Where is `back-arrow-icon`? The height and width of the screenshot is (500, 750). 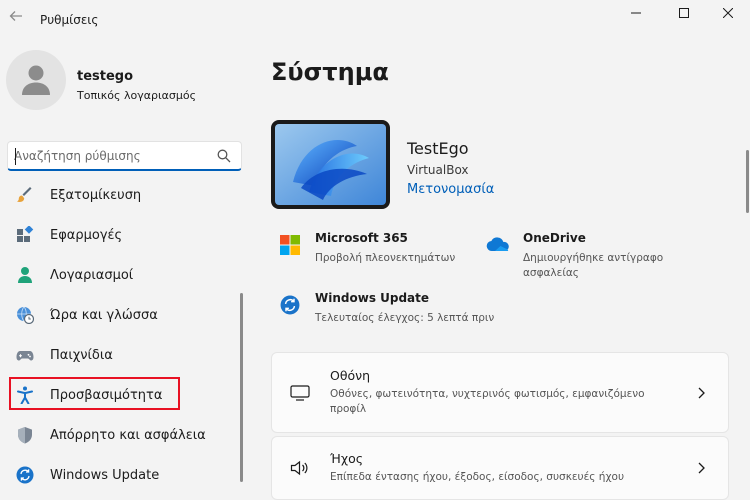 back-arrow-icon is located at coordinates (15, 16).